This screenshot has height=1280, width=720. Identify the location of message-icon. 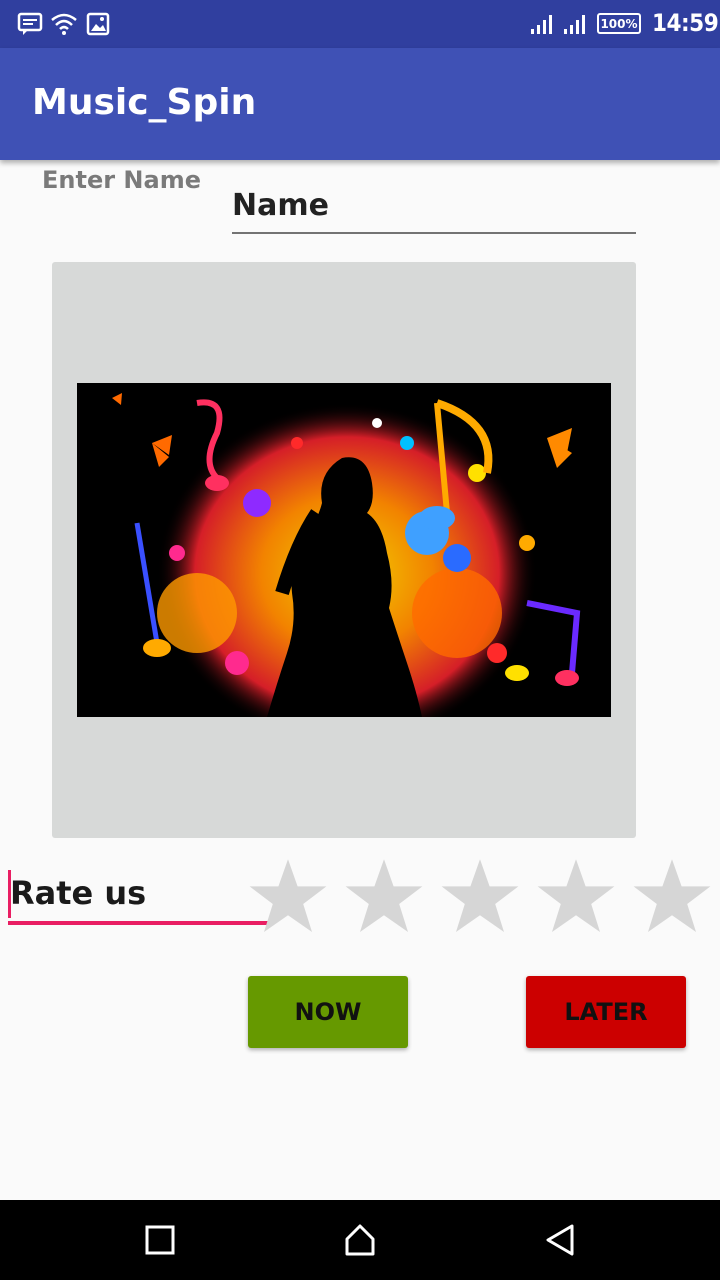
(30, 24).